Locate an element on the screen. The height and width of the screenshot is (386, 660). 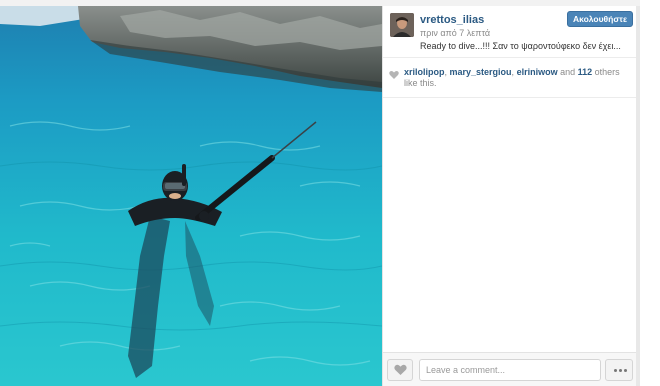
like-button is located at coordinates (400, 370).